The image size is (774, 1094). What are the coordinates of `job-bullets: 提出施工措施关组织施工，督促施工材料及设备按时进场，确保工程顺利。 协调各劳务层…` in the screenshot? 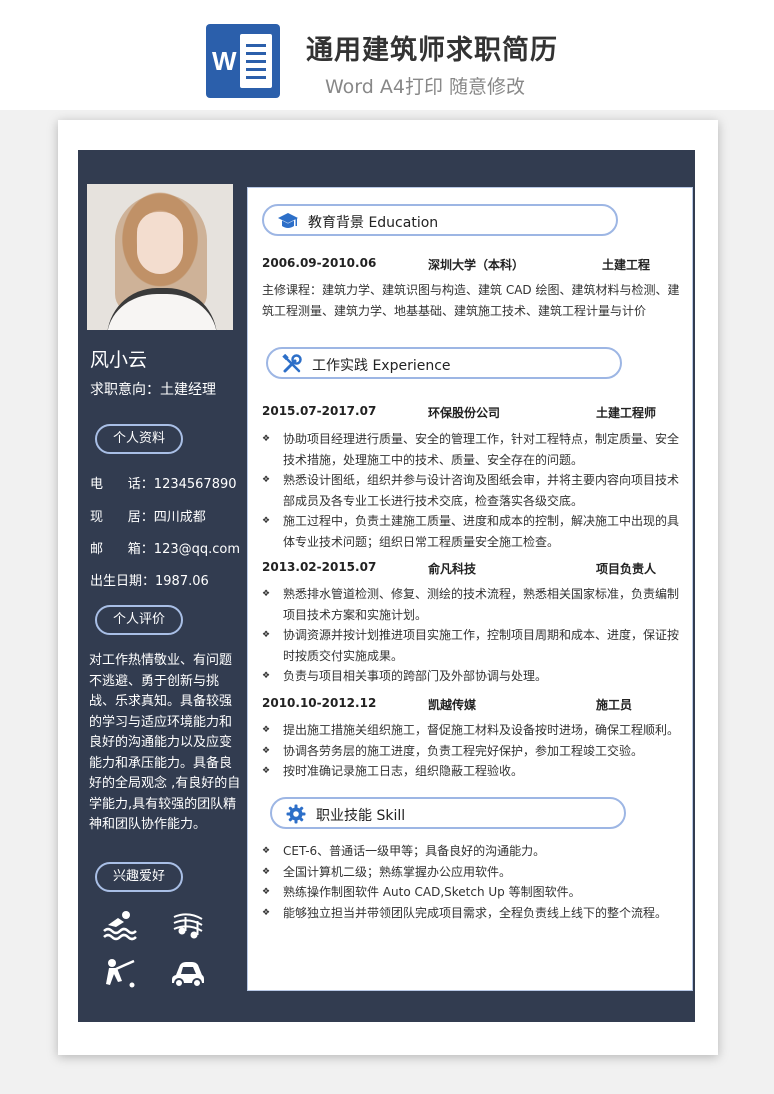 It's located at (473, 751).